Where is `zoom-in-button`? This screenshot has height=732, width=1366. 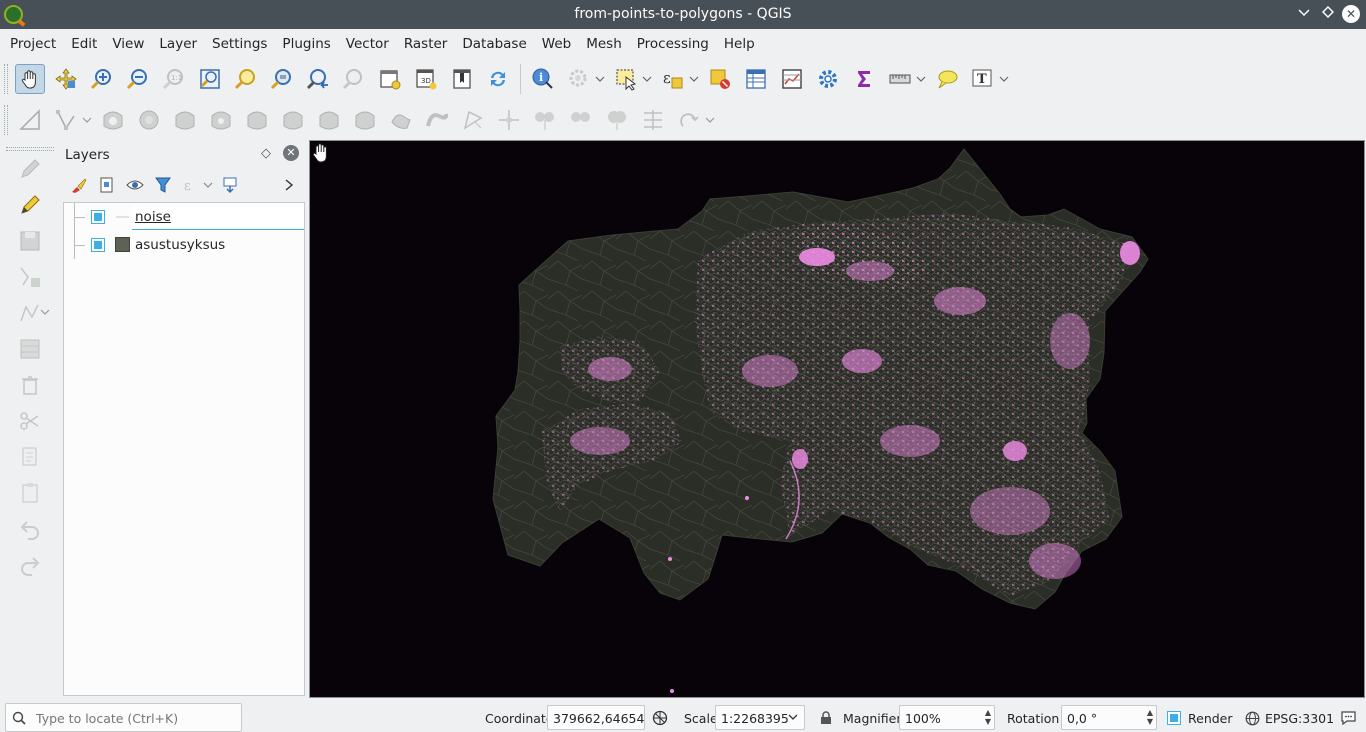 zoom-in-button is located at coordinates (102, 79).